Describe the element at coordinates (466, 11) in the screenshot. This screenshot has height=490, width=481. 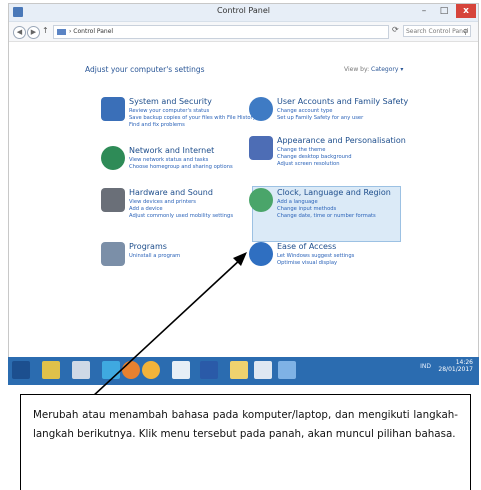
I see `close-button: x` at that location.